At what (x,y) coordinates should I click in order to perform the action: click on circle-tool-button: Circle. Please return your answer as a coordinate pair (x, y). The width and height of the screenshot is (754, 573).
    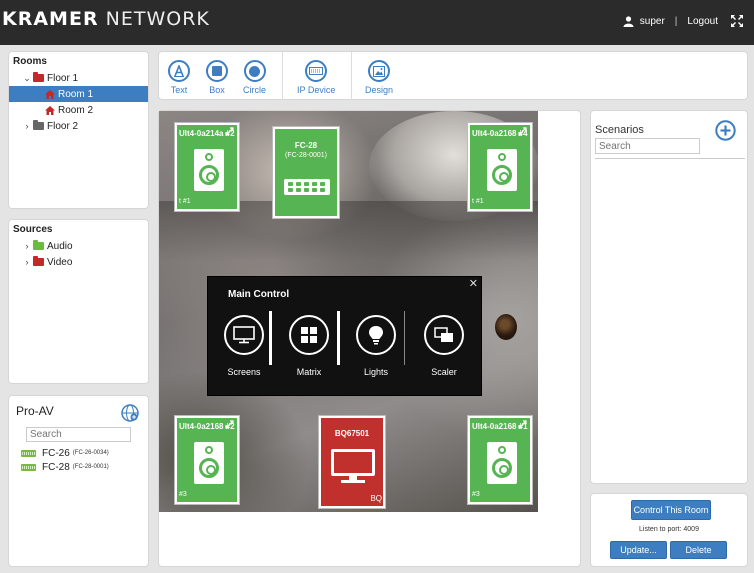
    Looking at the image, I should click on (254, 77).